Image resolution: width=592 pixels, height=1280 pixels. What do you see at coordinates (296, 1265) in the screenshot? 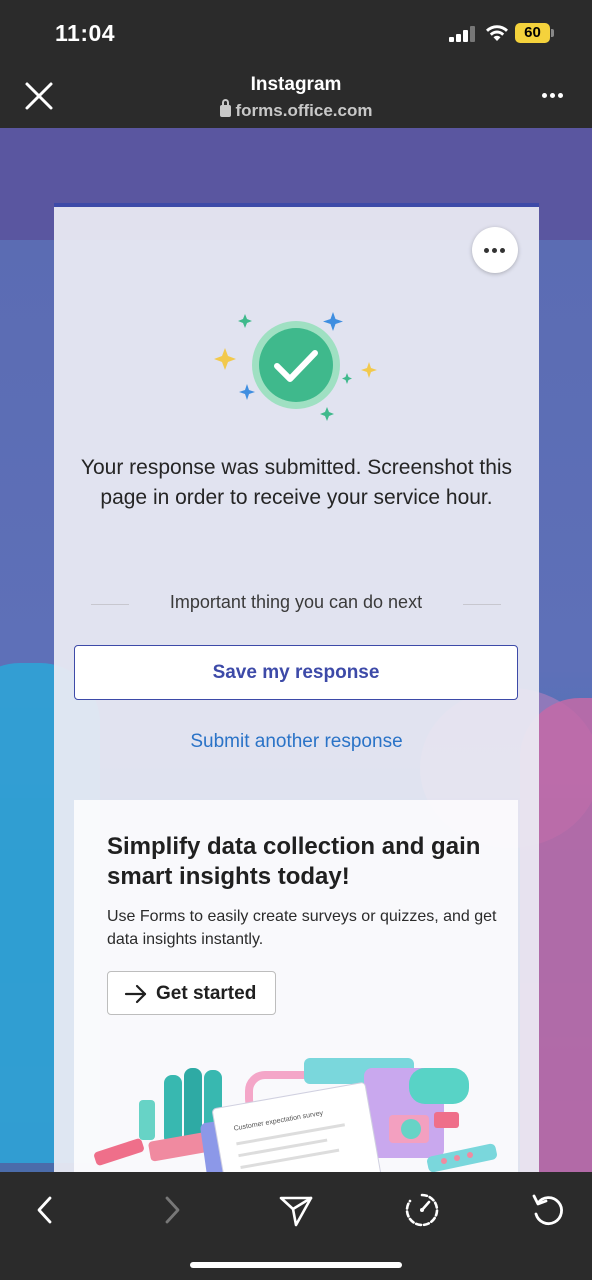
I see `home-indicator` at bounding box center [296, 1265].